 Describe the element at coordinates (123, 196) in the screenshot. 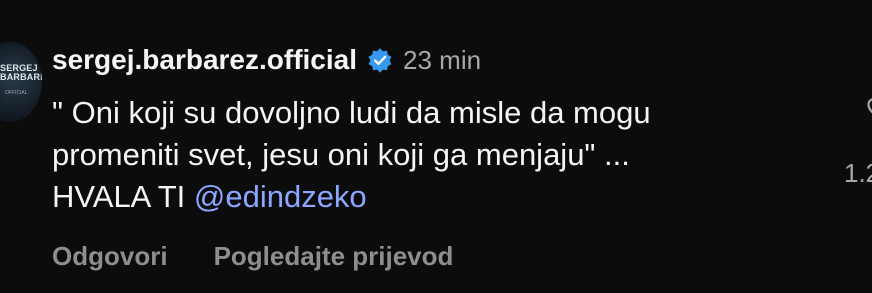

I see `comment-text-prefix: HVALA TI` at that location.